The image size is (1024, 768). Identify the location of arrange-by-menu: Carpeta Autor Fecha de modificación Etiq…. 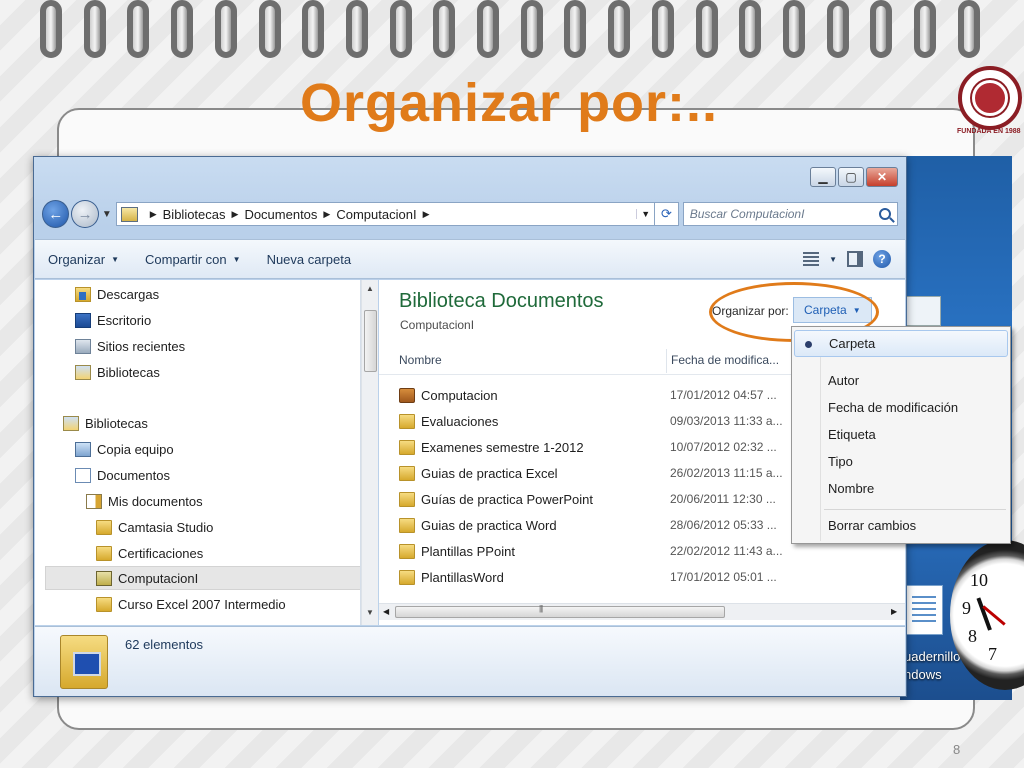
(901, 435).